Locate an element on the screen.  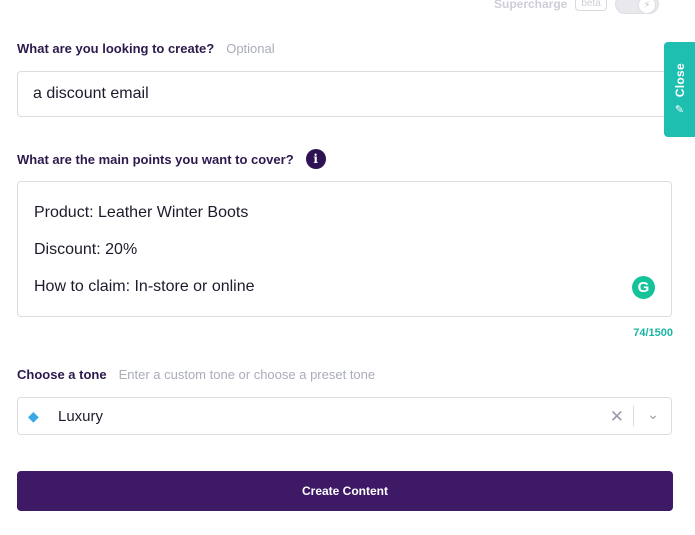
tone-select: ◆ Luxury ✕ ⌄ is located at coordinates (344, 416).